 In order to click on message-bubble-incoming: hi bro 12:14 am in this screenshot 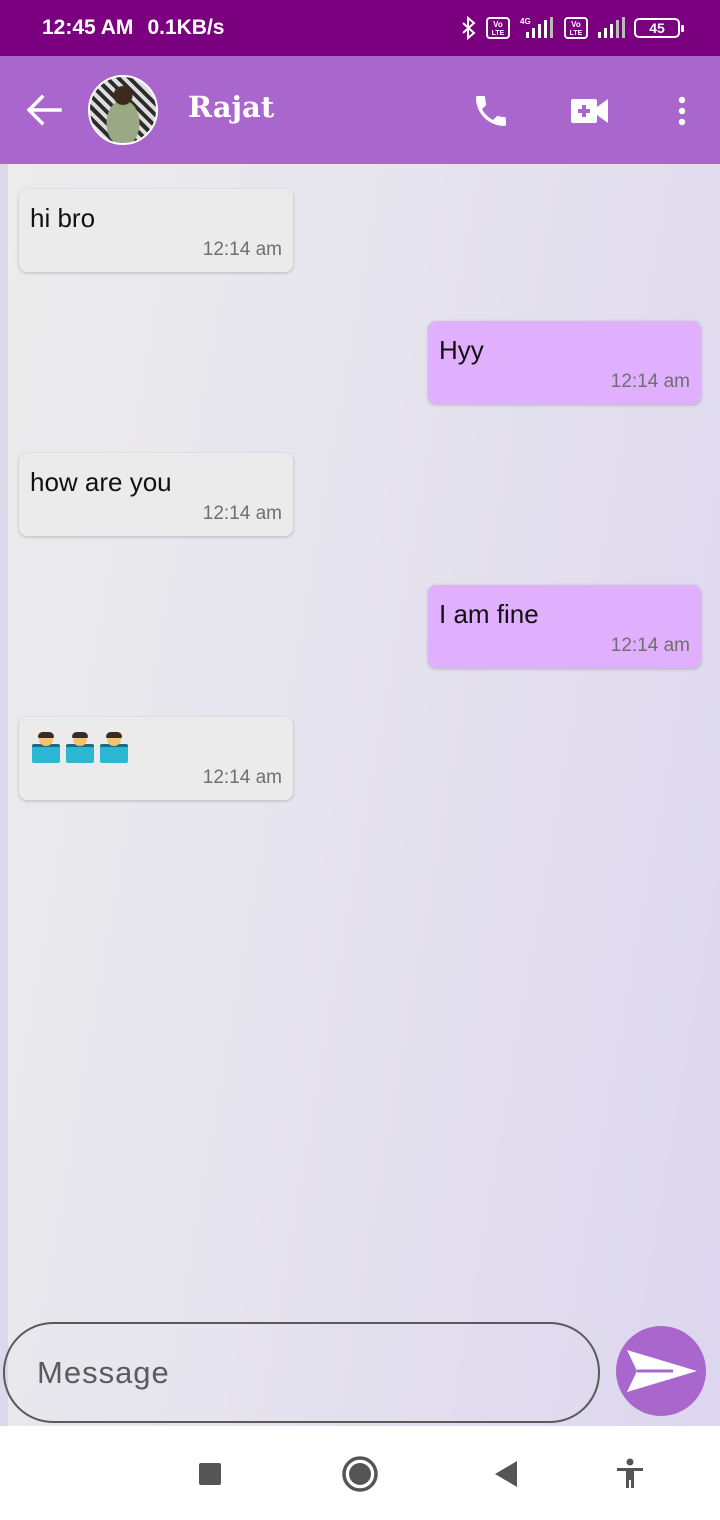, I will do `click(156, 230)`.